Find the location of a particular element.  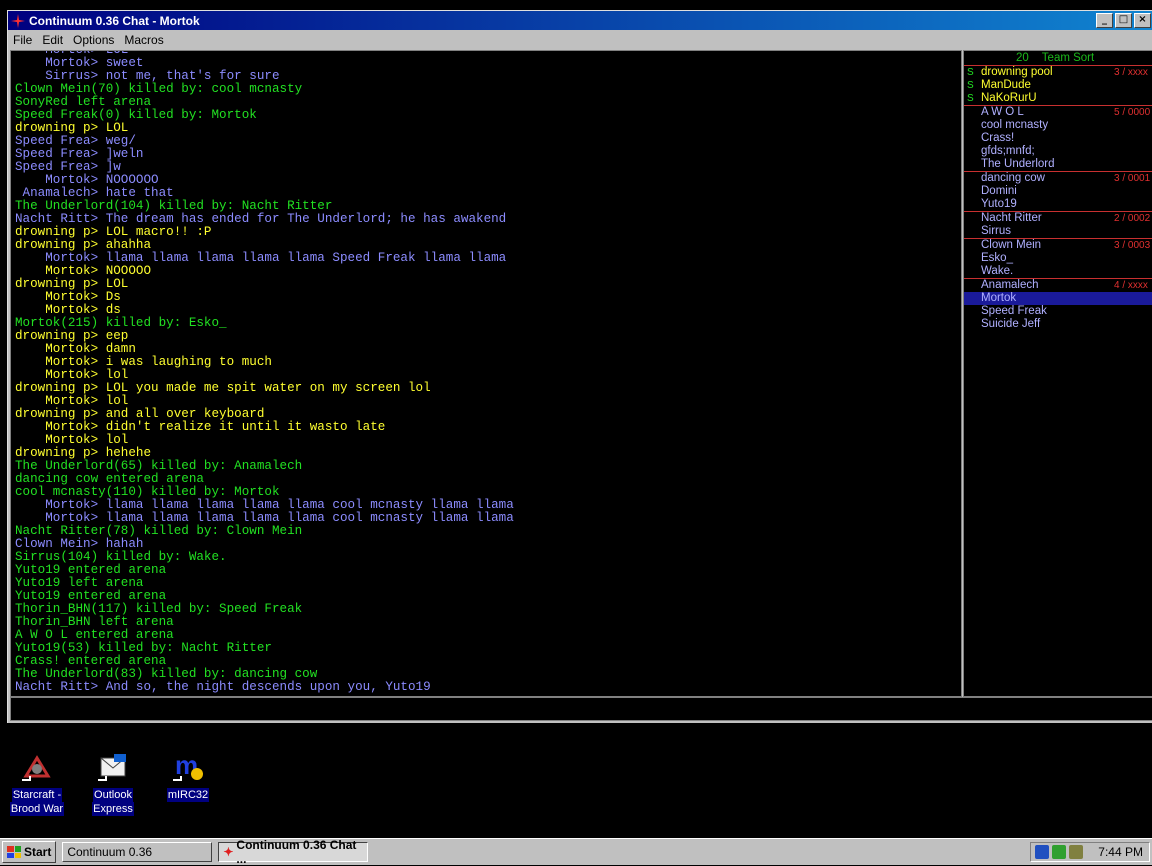

player-name: Speed Freak is located at coordinates (1014, 311).